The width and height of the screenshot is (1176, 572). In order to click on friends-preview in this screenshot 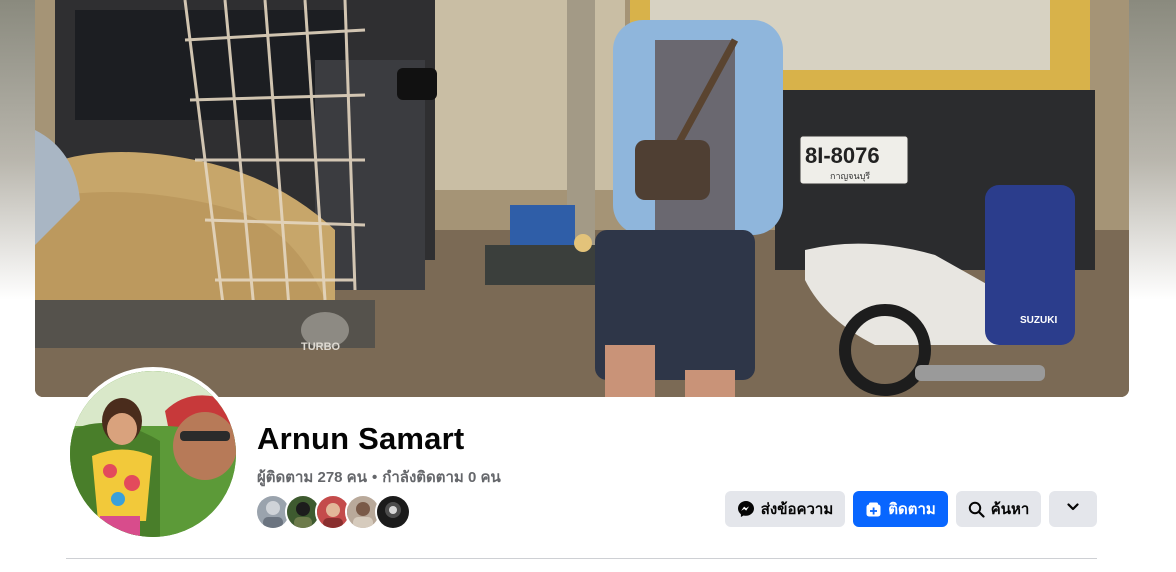, I will do `click(333, 512)`.